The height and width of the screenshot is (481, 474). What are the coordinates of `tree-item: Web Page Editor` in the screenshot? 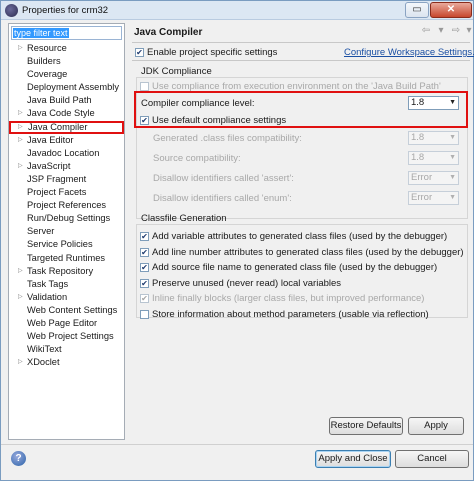 It's located at (66, 323).